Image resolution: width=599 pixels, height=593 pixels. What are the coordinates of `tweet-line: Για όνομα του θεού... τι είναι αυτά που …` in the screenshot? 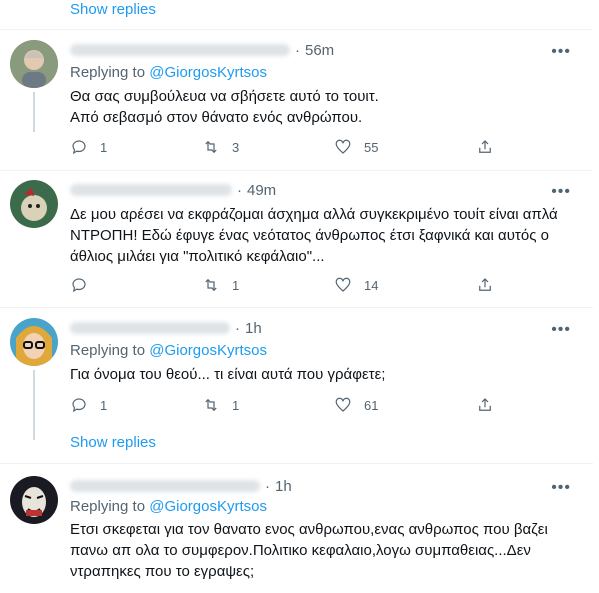 It's located at (228, 374).